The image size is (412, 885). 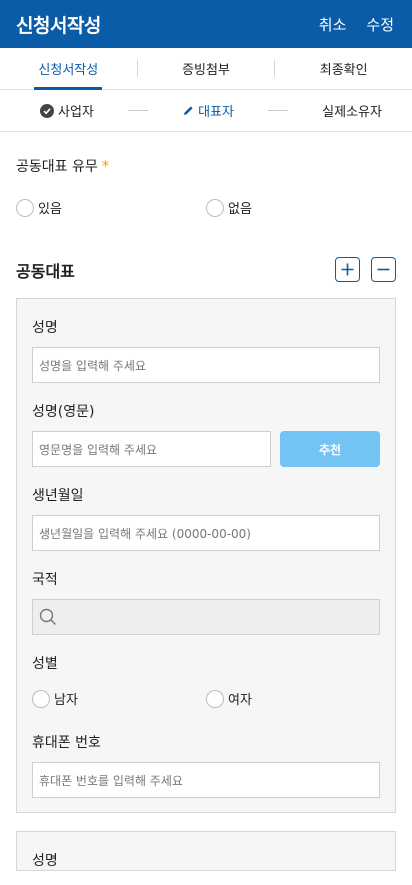 I want to click on required-mark: *, so click(x=105, y=166).